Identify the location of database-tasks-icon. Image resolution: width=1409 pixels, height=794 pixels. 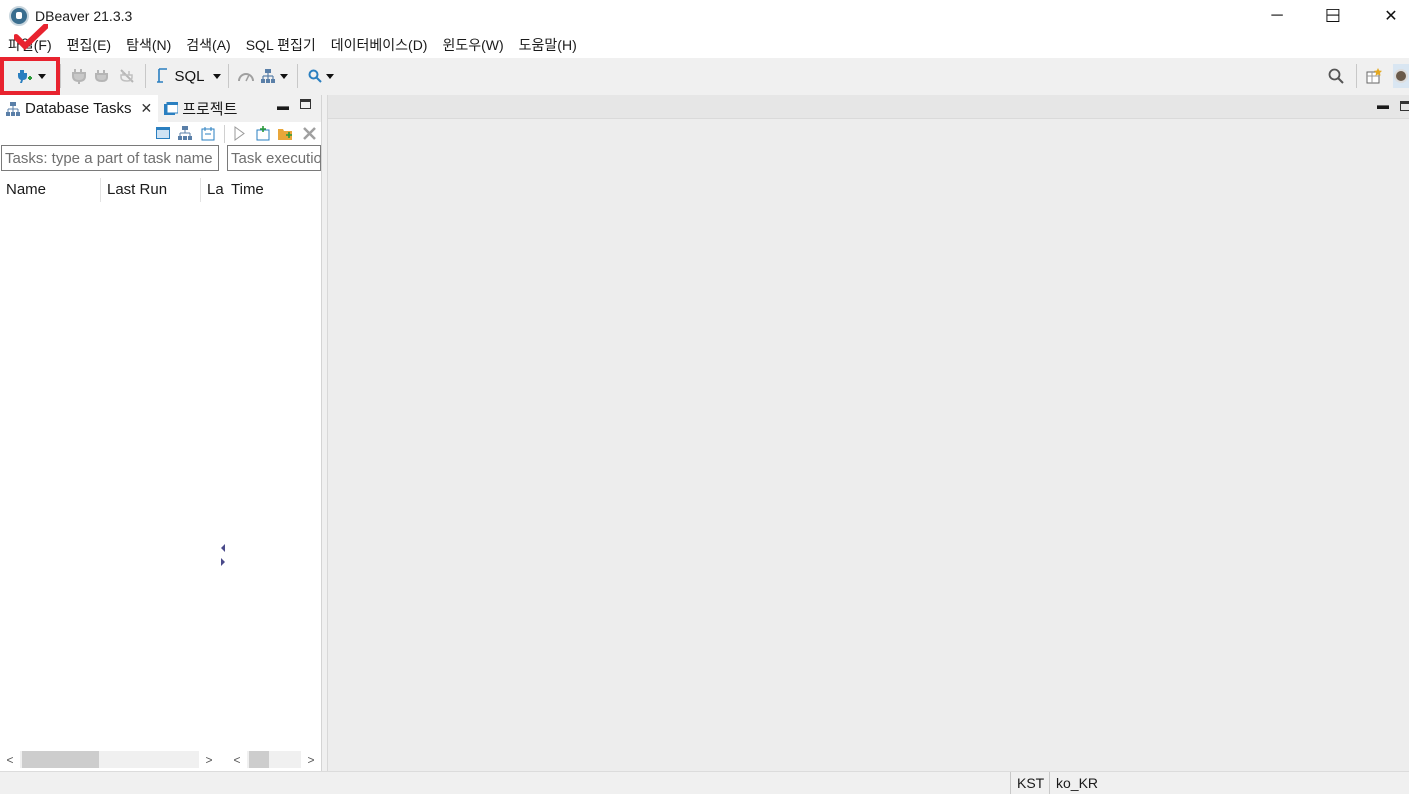
(13, 108).